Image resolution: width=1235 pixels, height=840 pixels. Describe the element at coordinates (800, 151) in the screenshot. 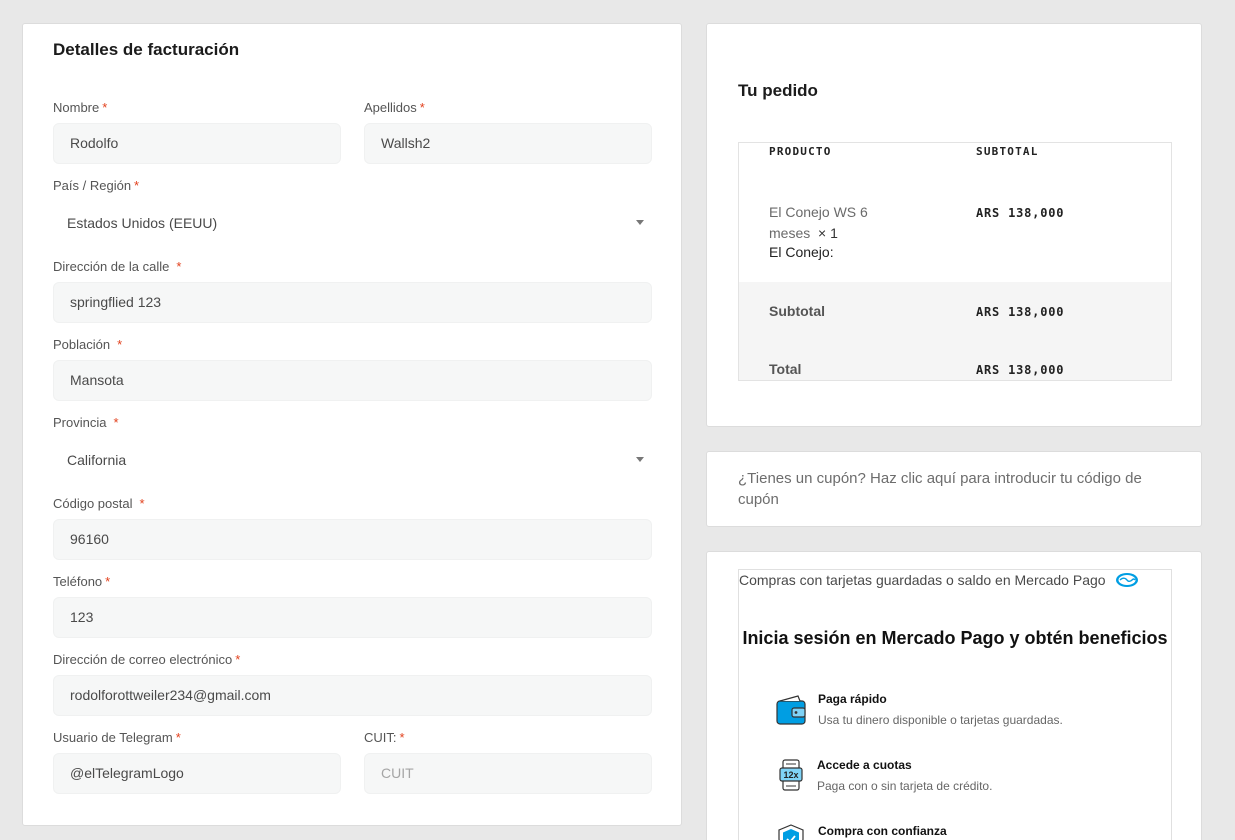

I see `column-header-product: PRODUCTO` at that location.